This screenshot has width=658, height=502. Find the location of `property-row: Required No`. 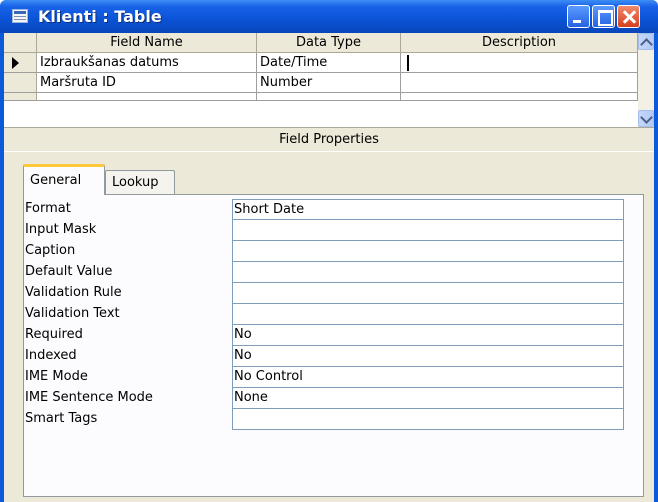

property-row: Required No is located at coordinates (334, 335).